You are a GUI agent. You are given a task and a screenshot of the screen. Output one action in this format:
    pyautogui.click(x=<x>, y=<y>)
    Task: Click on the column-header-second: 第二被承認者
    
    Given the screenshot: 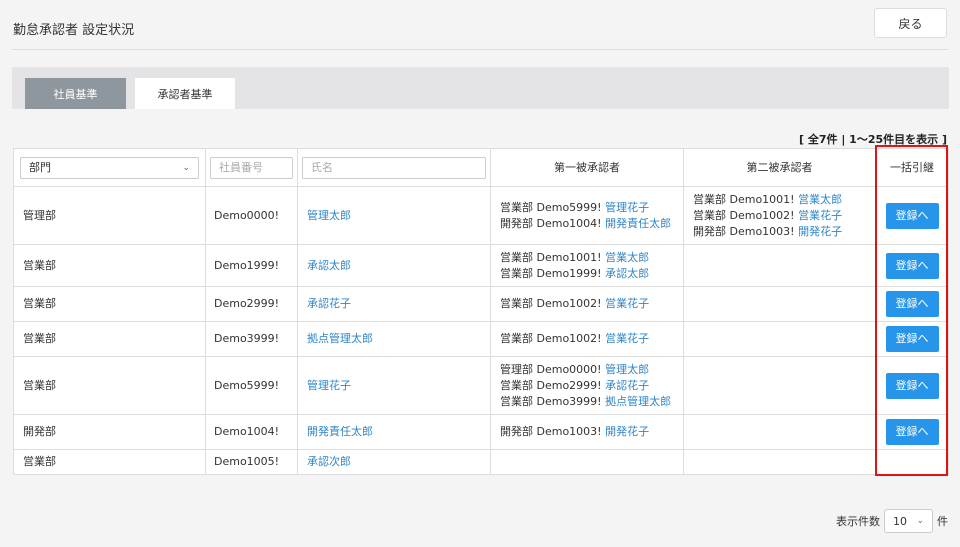 What is the action you would take?
    pyautogui.click(x=779, y=167)
    